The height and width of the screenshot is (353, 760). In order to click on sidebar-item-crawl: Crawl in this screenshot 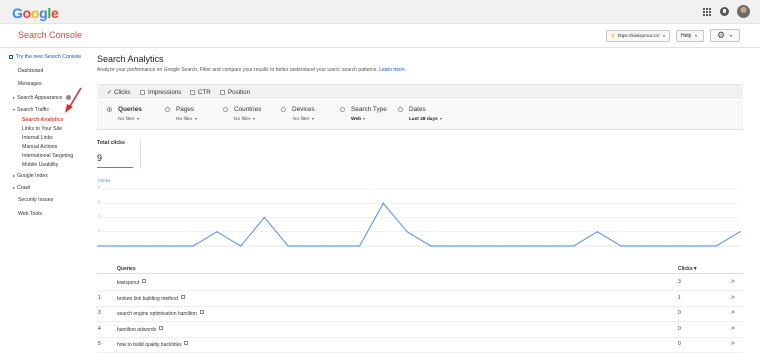, I will do `click(21, 188)`.